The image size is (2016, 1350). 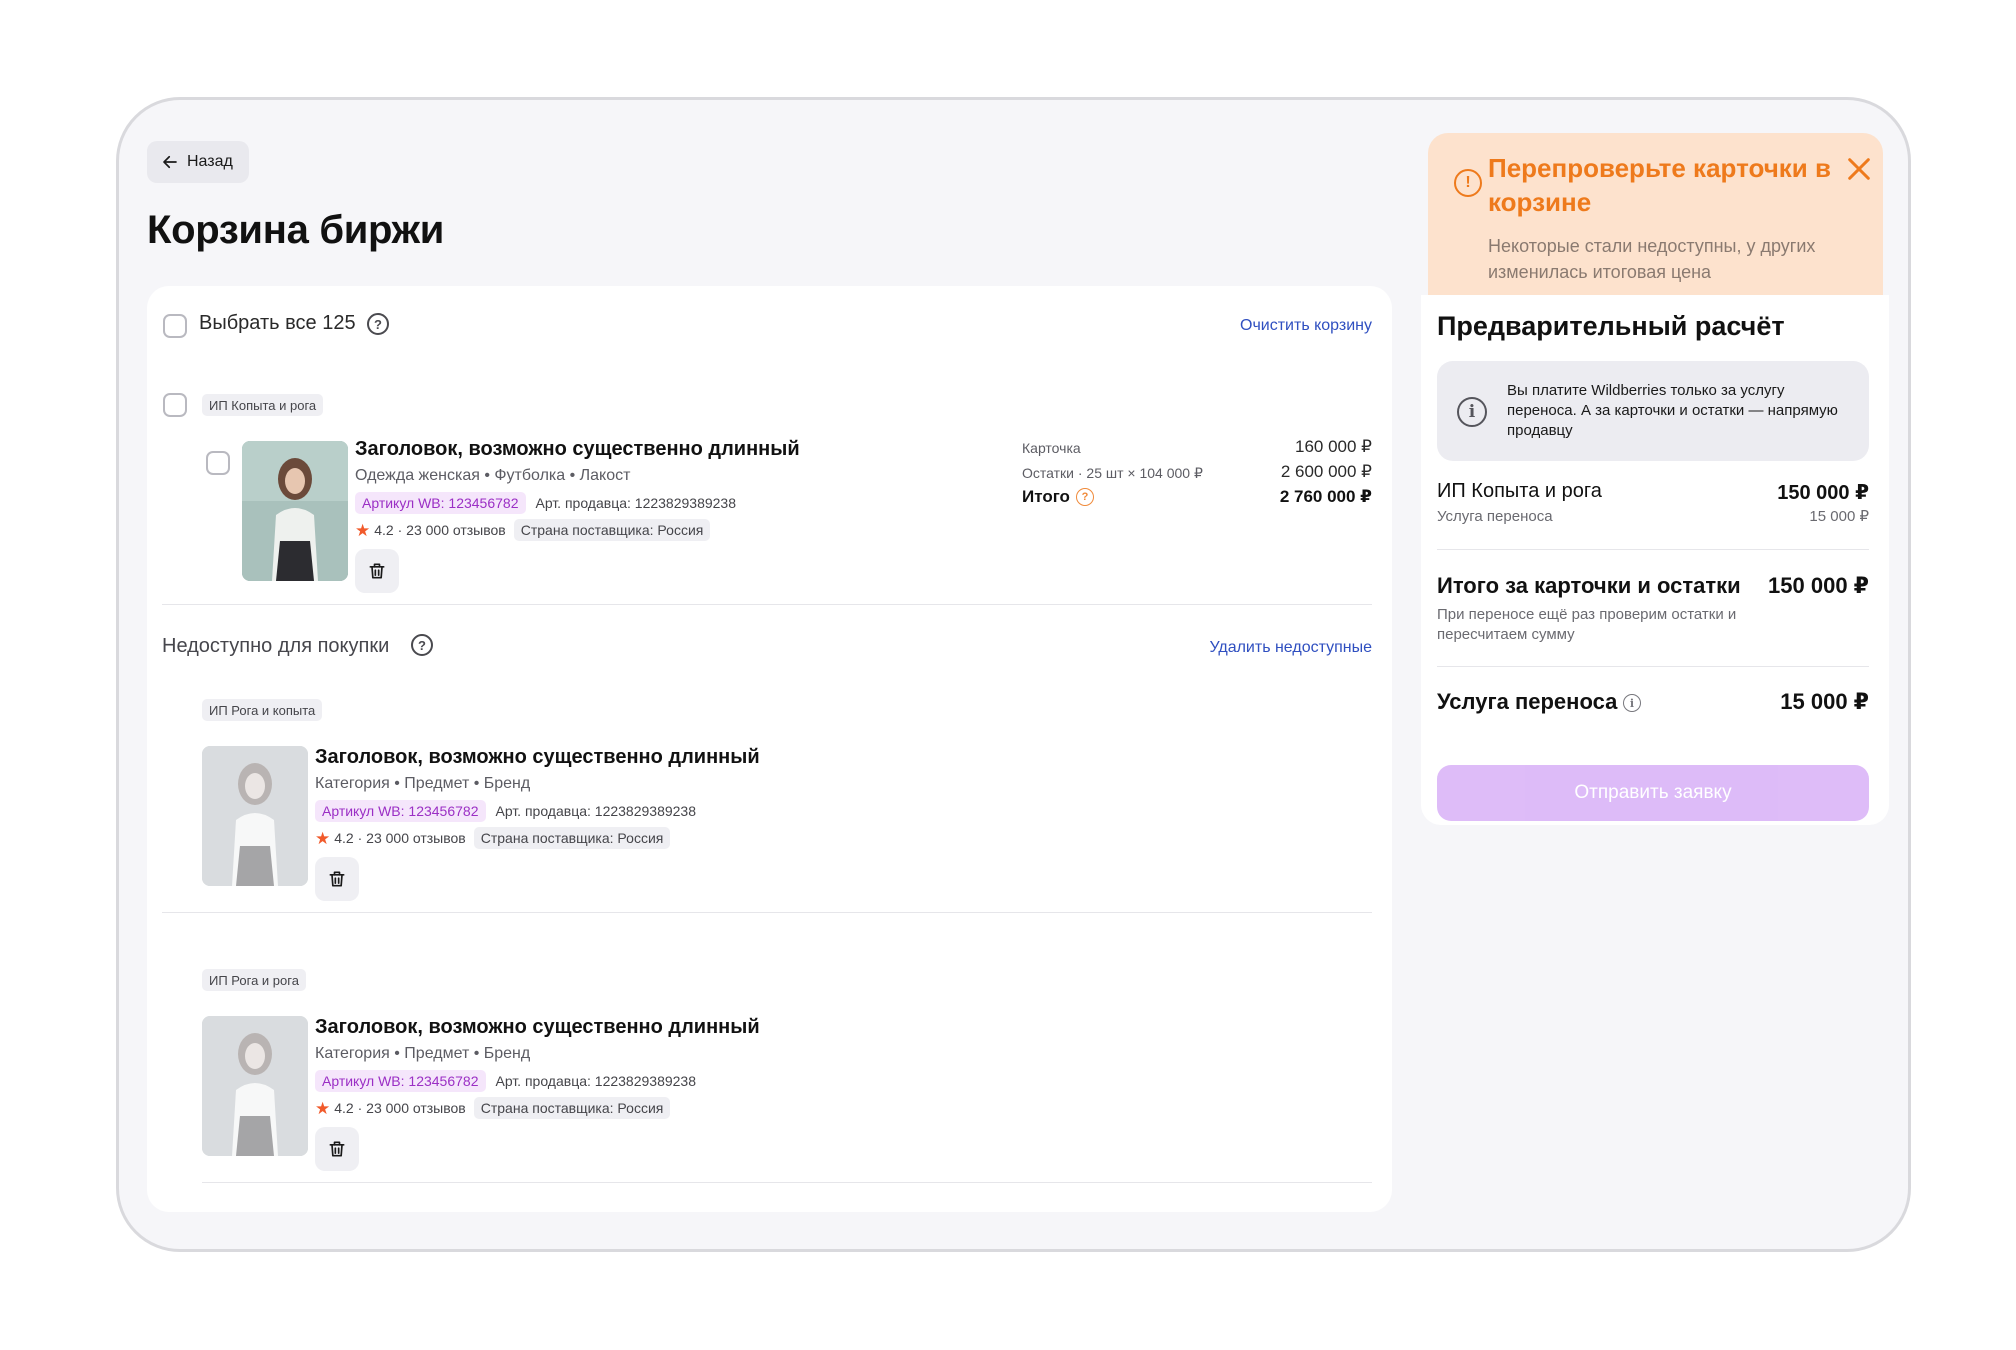 What do you see at coordinates (1823, 493) in the screenshot?
I see `seller-amount: 150 000 ₽` at bounding box center [1823, 493].